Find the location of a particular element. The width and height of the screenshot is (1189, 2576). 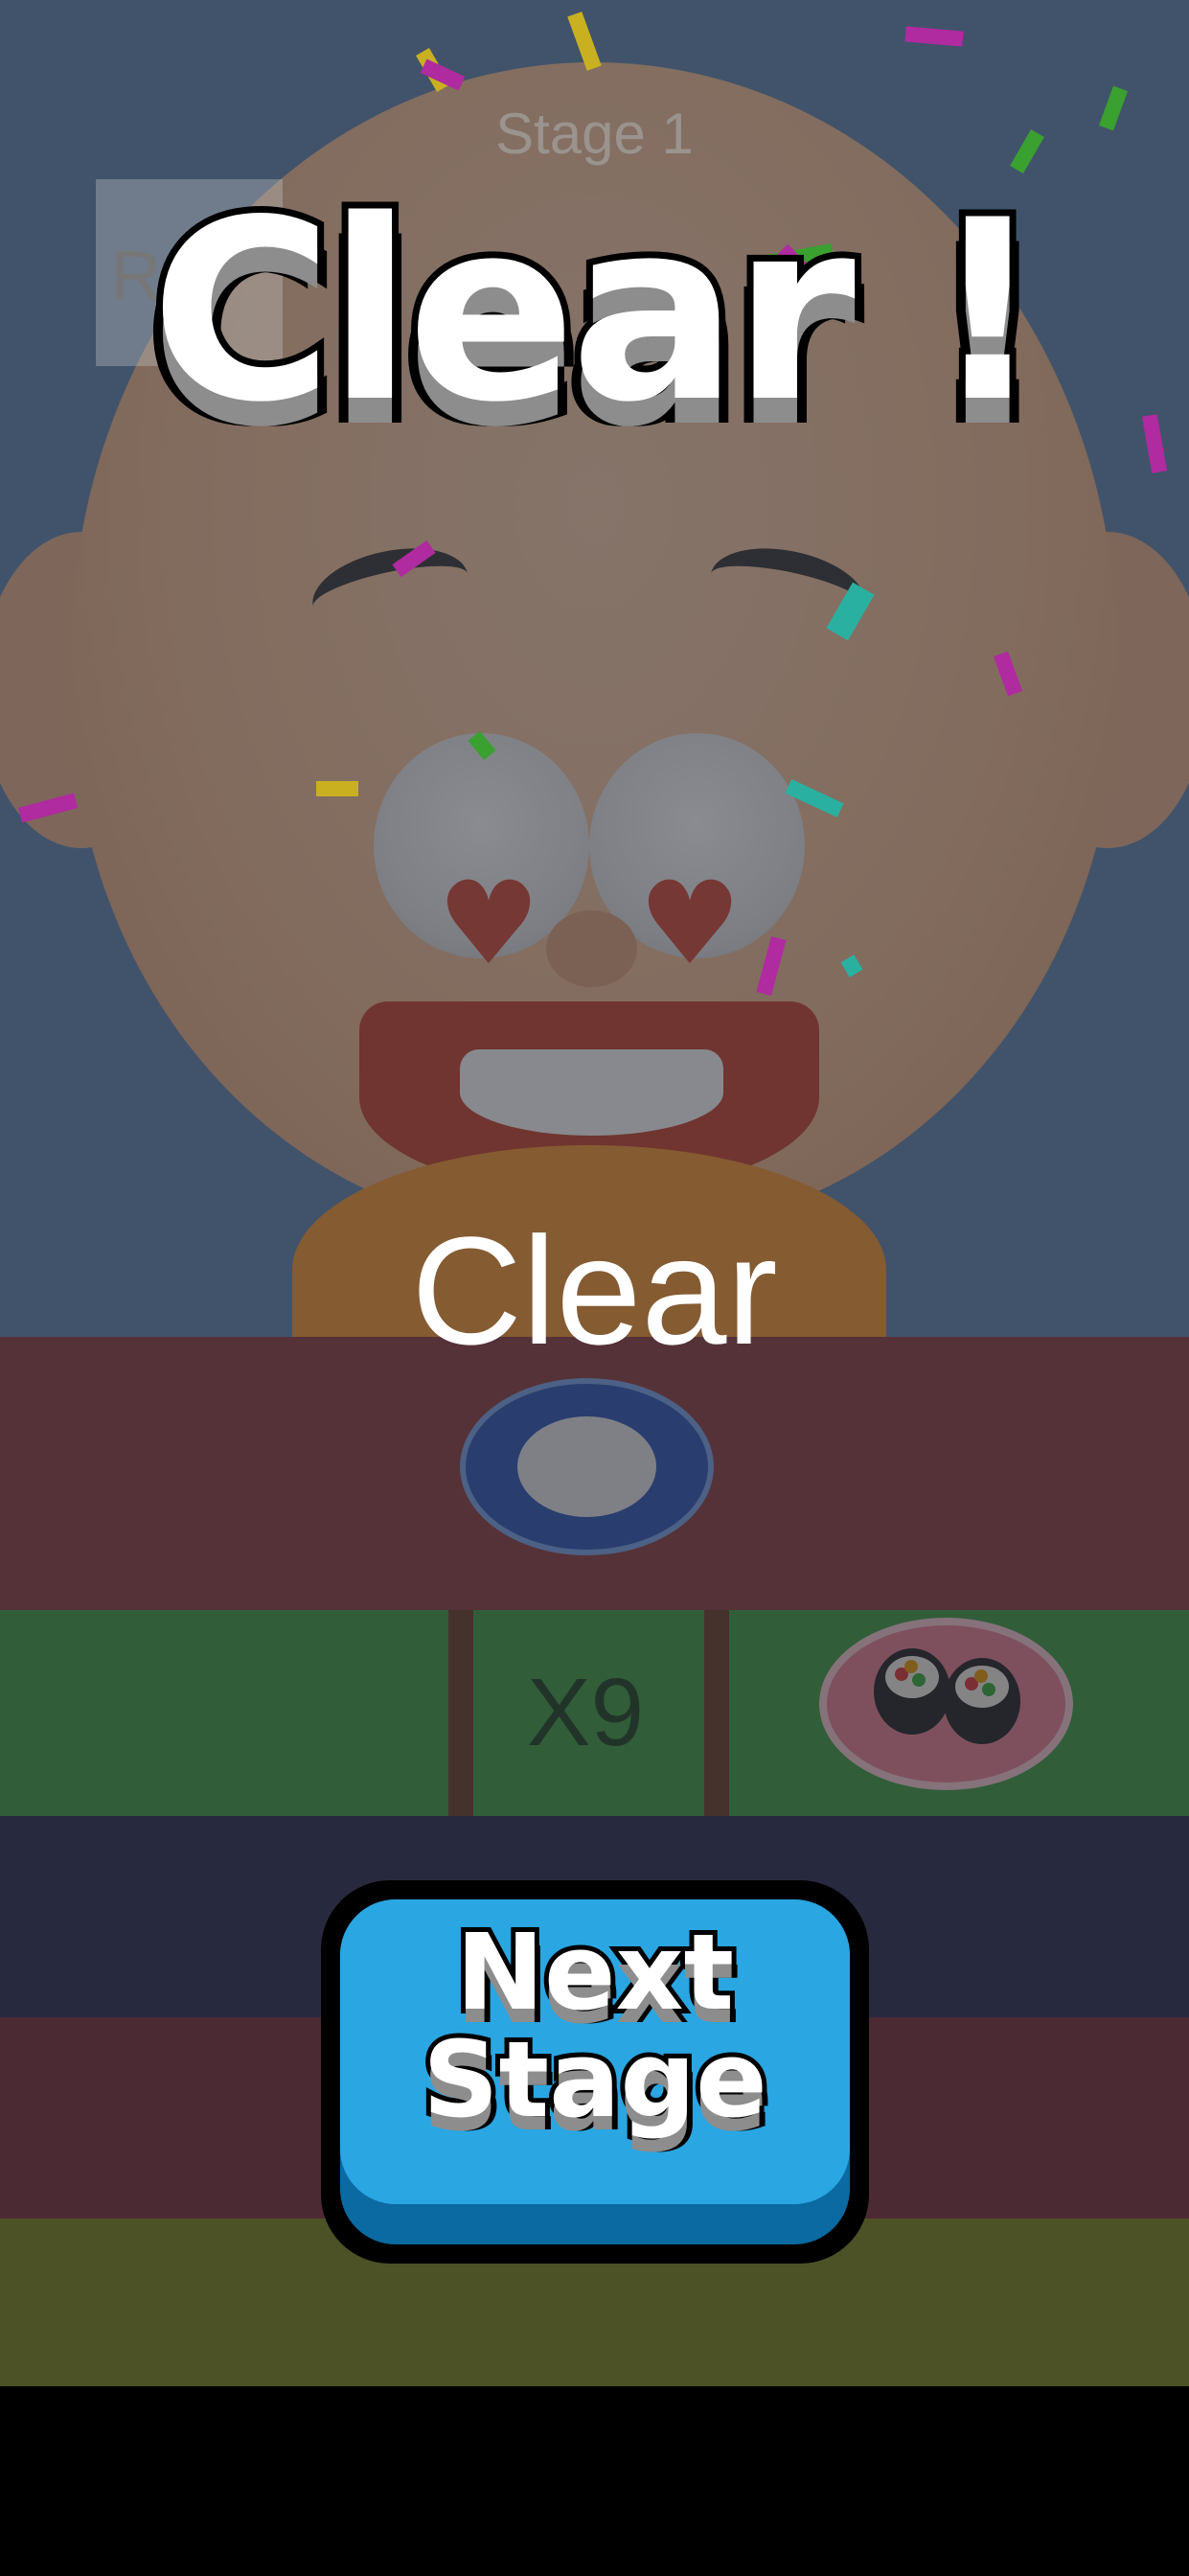

stage-label: Stage 1 is located at coordinates (594, 134).